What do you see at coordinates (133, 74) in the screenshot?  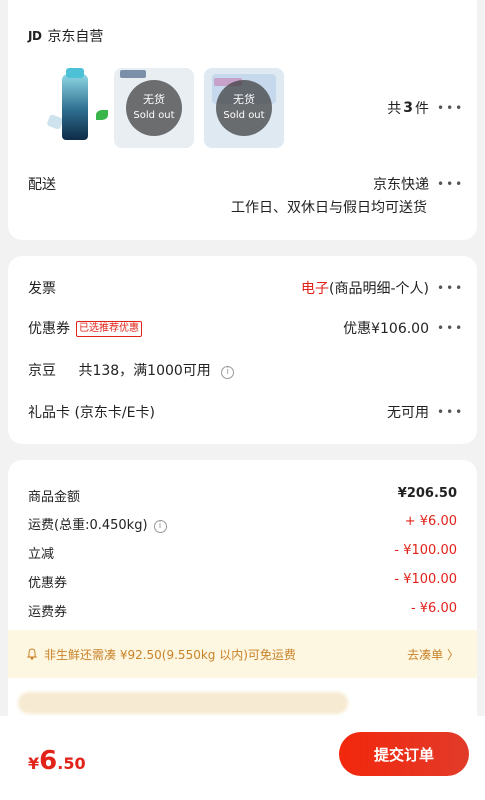 I see `product-badge` at bounding box center [133, 74].